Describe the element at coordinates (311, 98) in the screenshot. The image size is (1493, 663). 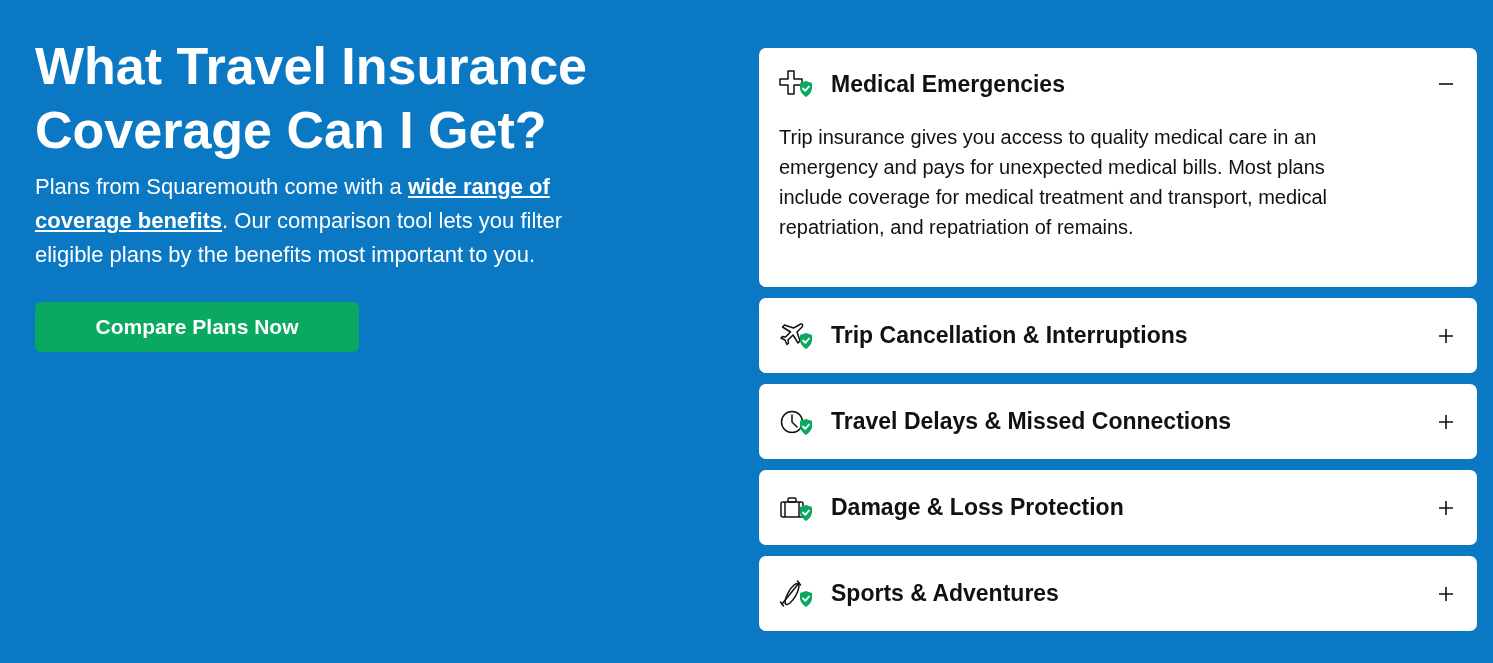
I see `section-title: What Travel Insurance Coverage Can I Get?` at that location.